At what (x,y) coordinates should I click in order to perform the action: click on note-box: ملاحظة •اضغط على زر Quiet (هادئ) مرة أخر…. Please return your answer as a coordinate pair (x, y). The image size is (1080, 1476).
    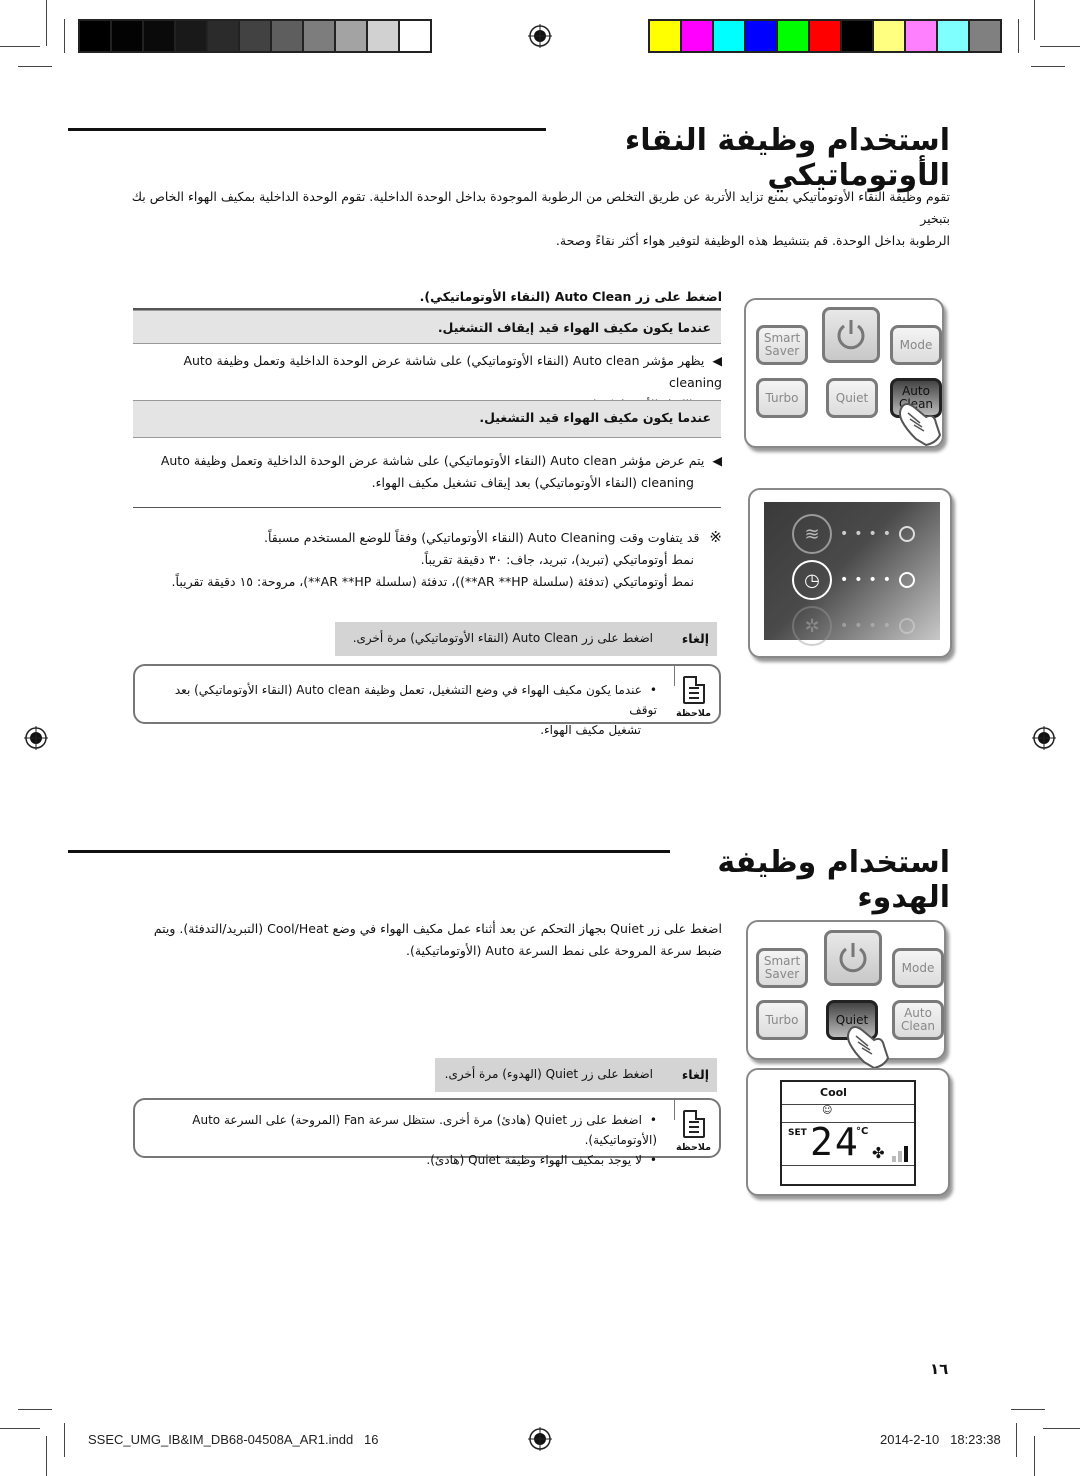
    Looking at the image, I should click on (427, 1132).